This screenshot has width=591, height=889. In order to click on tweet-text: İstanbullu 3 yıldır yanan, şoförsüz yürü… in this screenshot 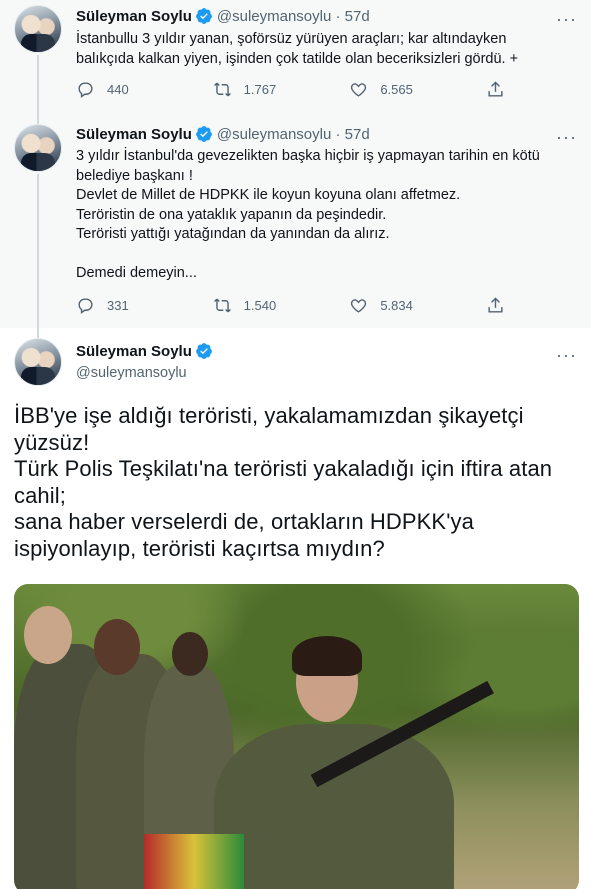, I will do `click(297, 49)`.